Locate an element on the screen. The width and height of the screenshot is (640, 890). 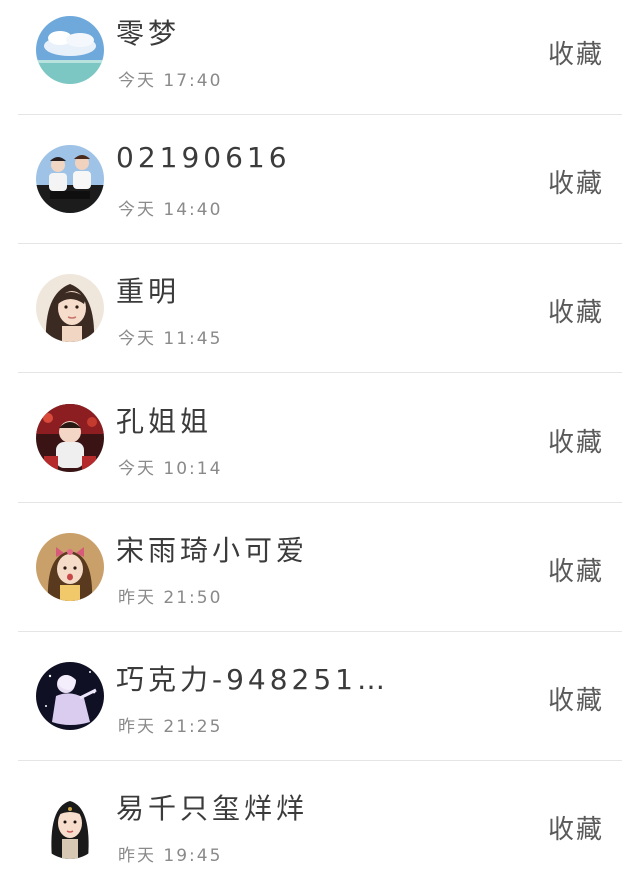
divider is located at coordinates (320, 372).